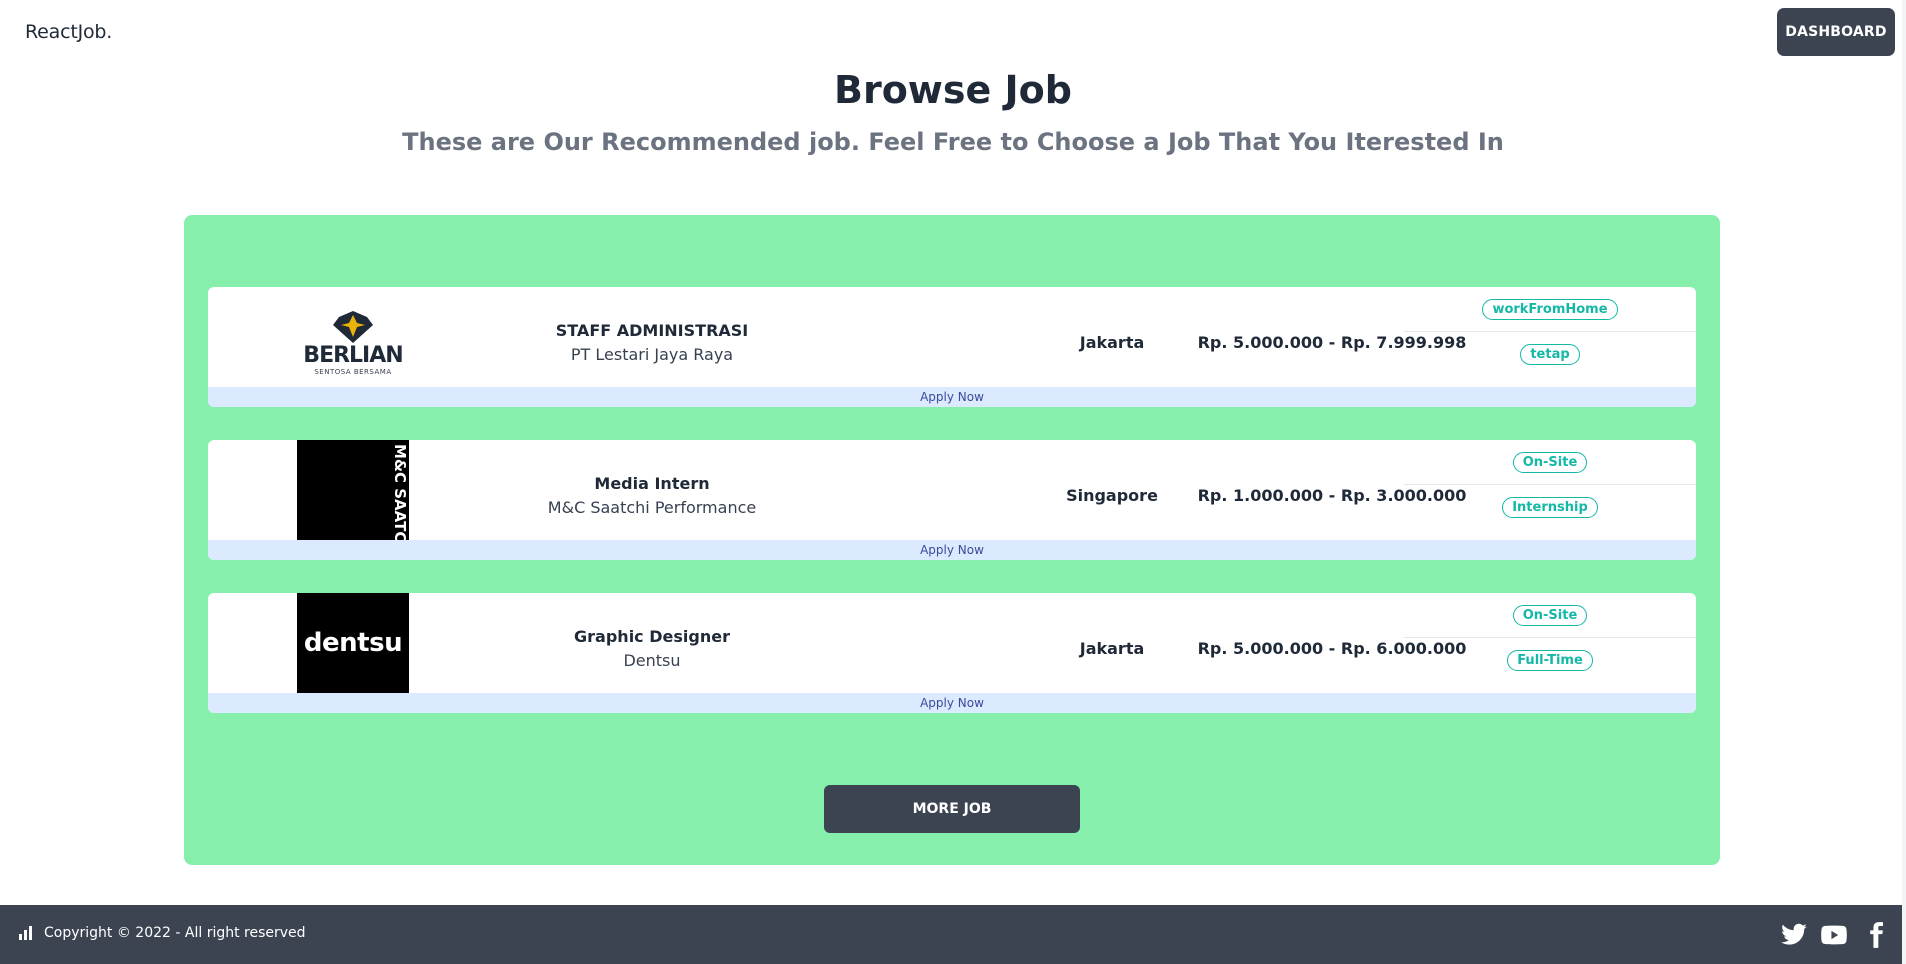 Image resolution: width=1906 pixels, height=964 pixels. I want to click on job-title: STAFF ADMINISTRASI, so click(652, 330).